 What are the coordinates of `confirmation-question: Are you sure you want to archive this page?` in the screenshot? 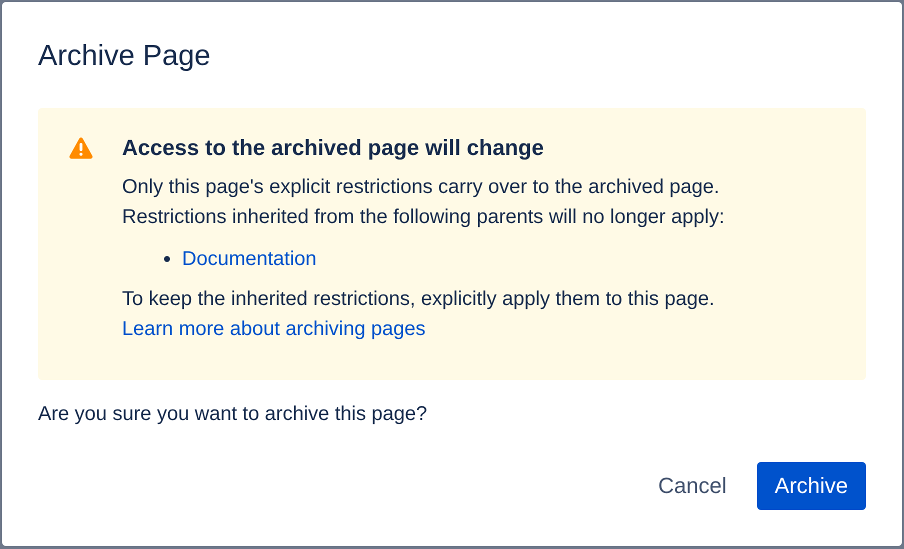 It's located at (233, 414).